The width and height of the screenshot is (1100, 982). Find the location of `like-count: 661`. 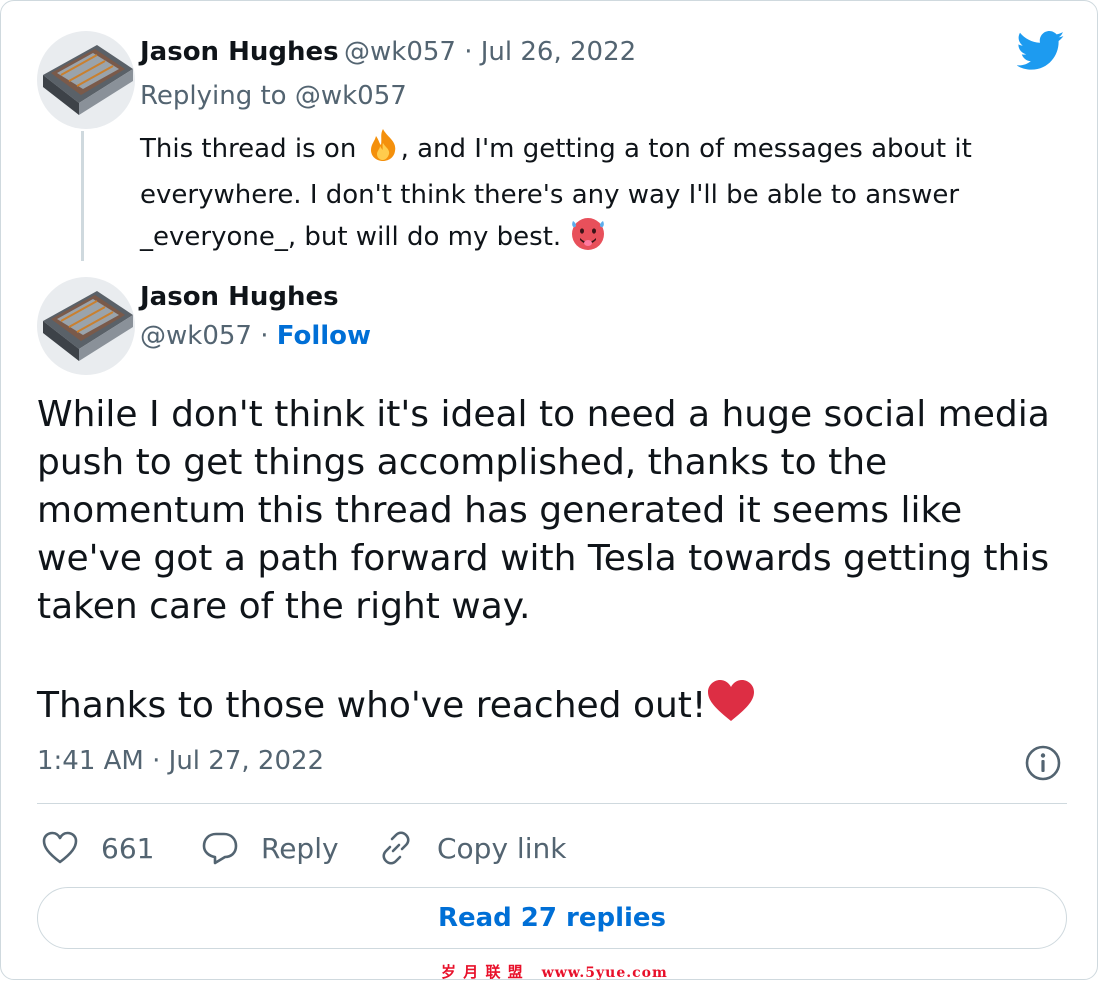

like-count: 661 is located at coordinates (128, 848).